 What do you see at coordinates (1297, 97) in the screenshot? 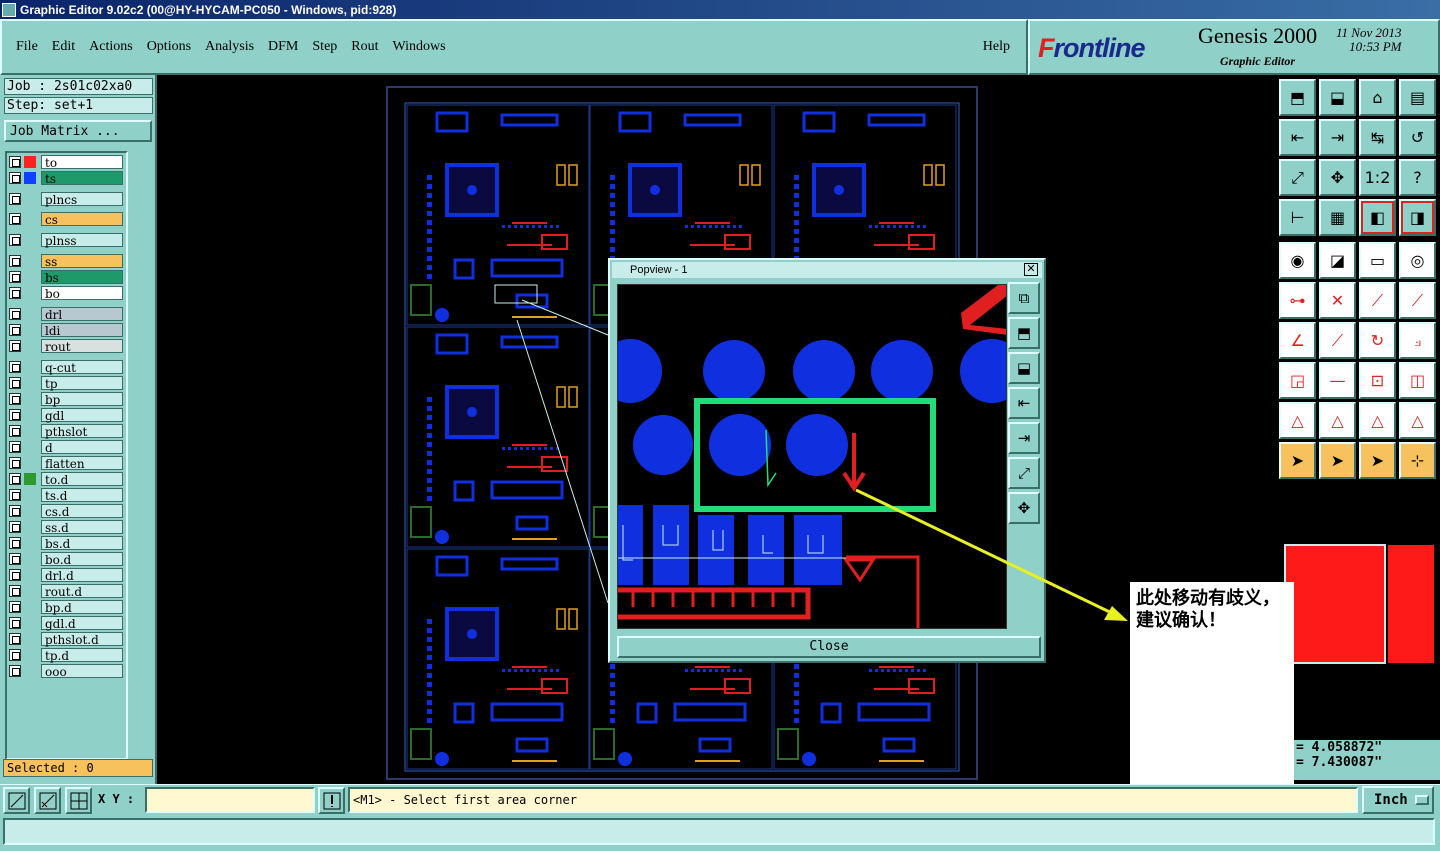
I see `home-icon: ⬒` at bounding box center [1297, 97].